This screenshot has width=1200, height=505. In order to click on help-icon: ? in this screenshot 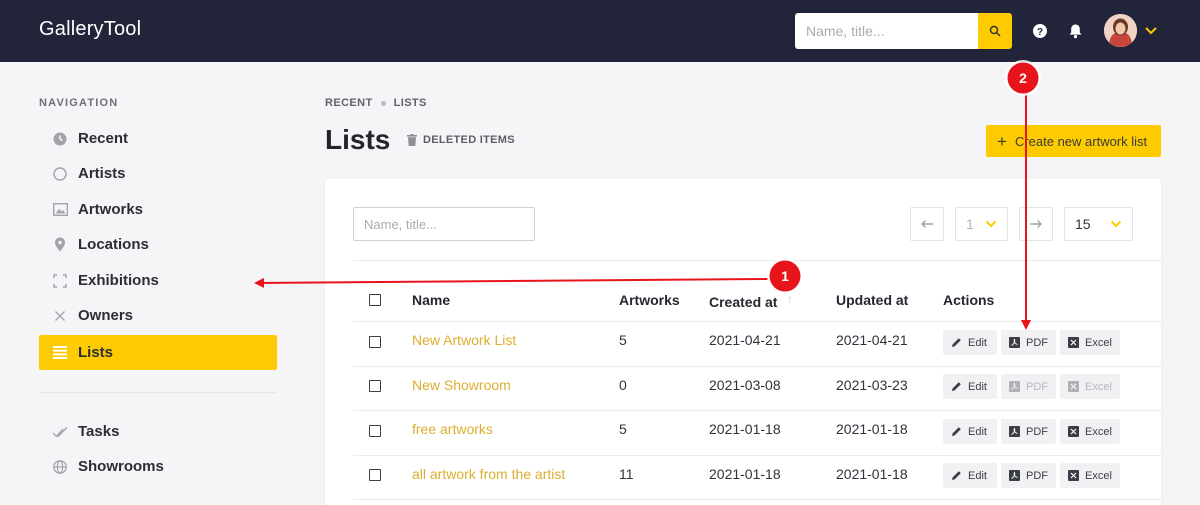, I will do `click(1039, 30)`.